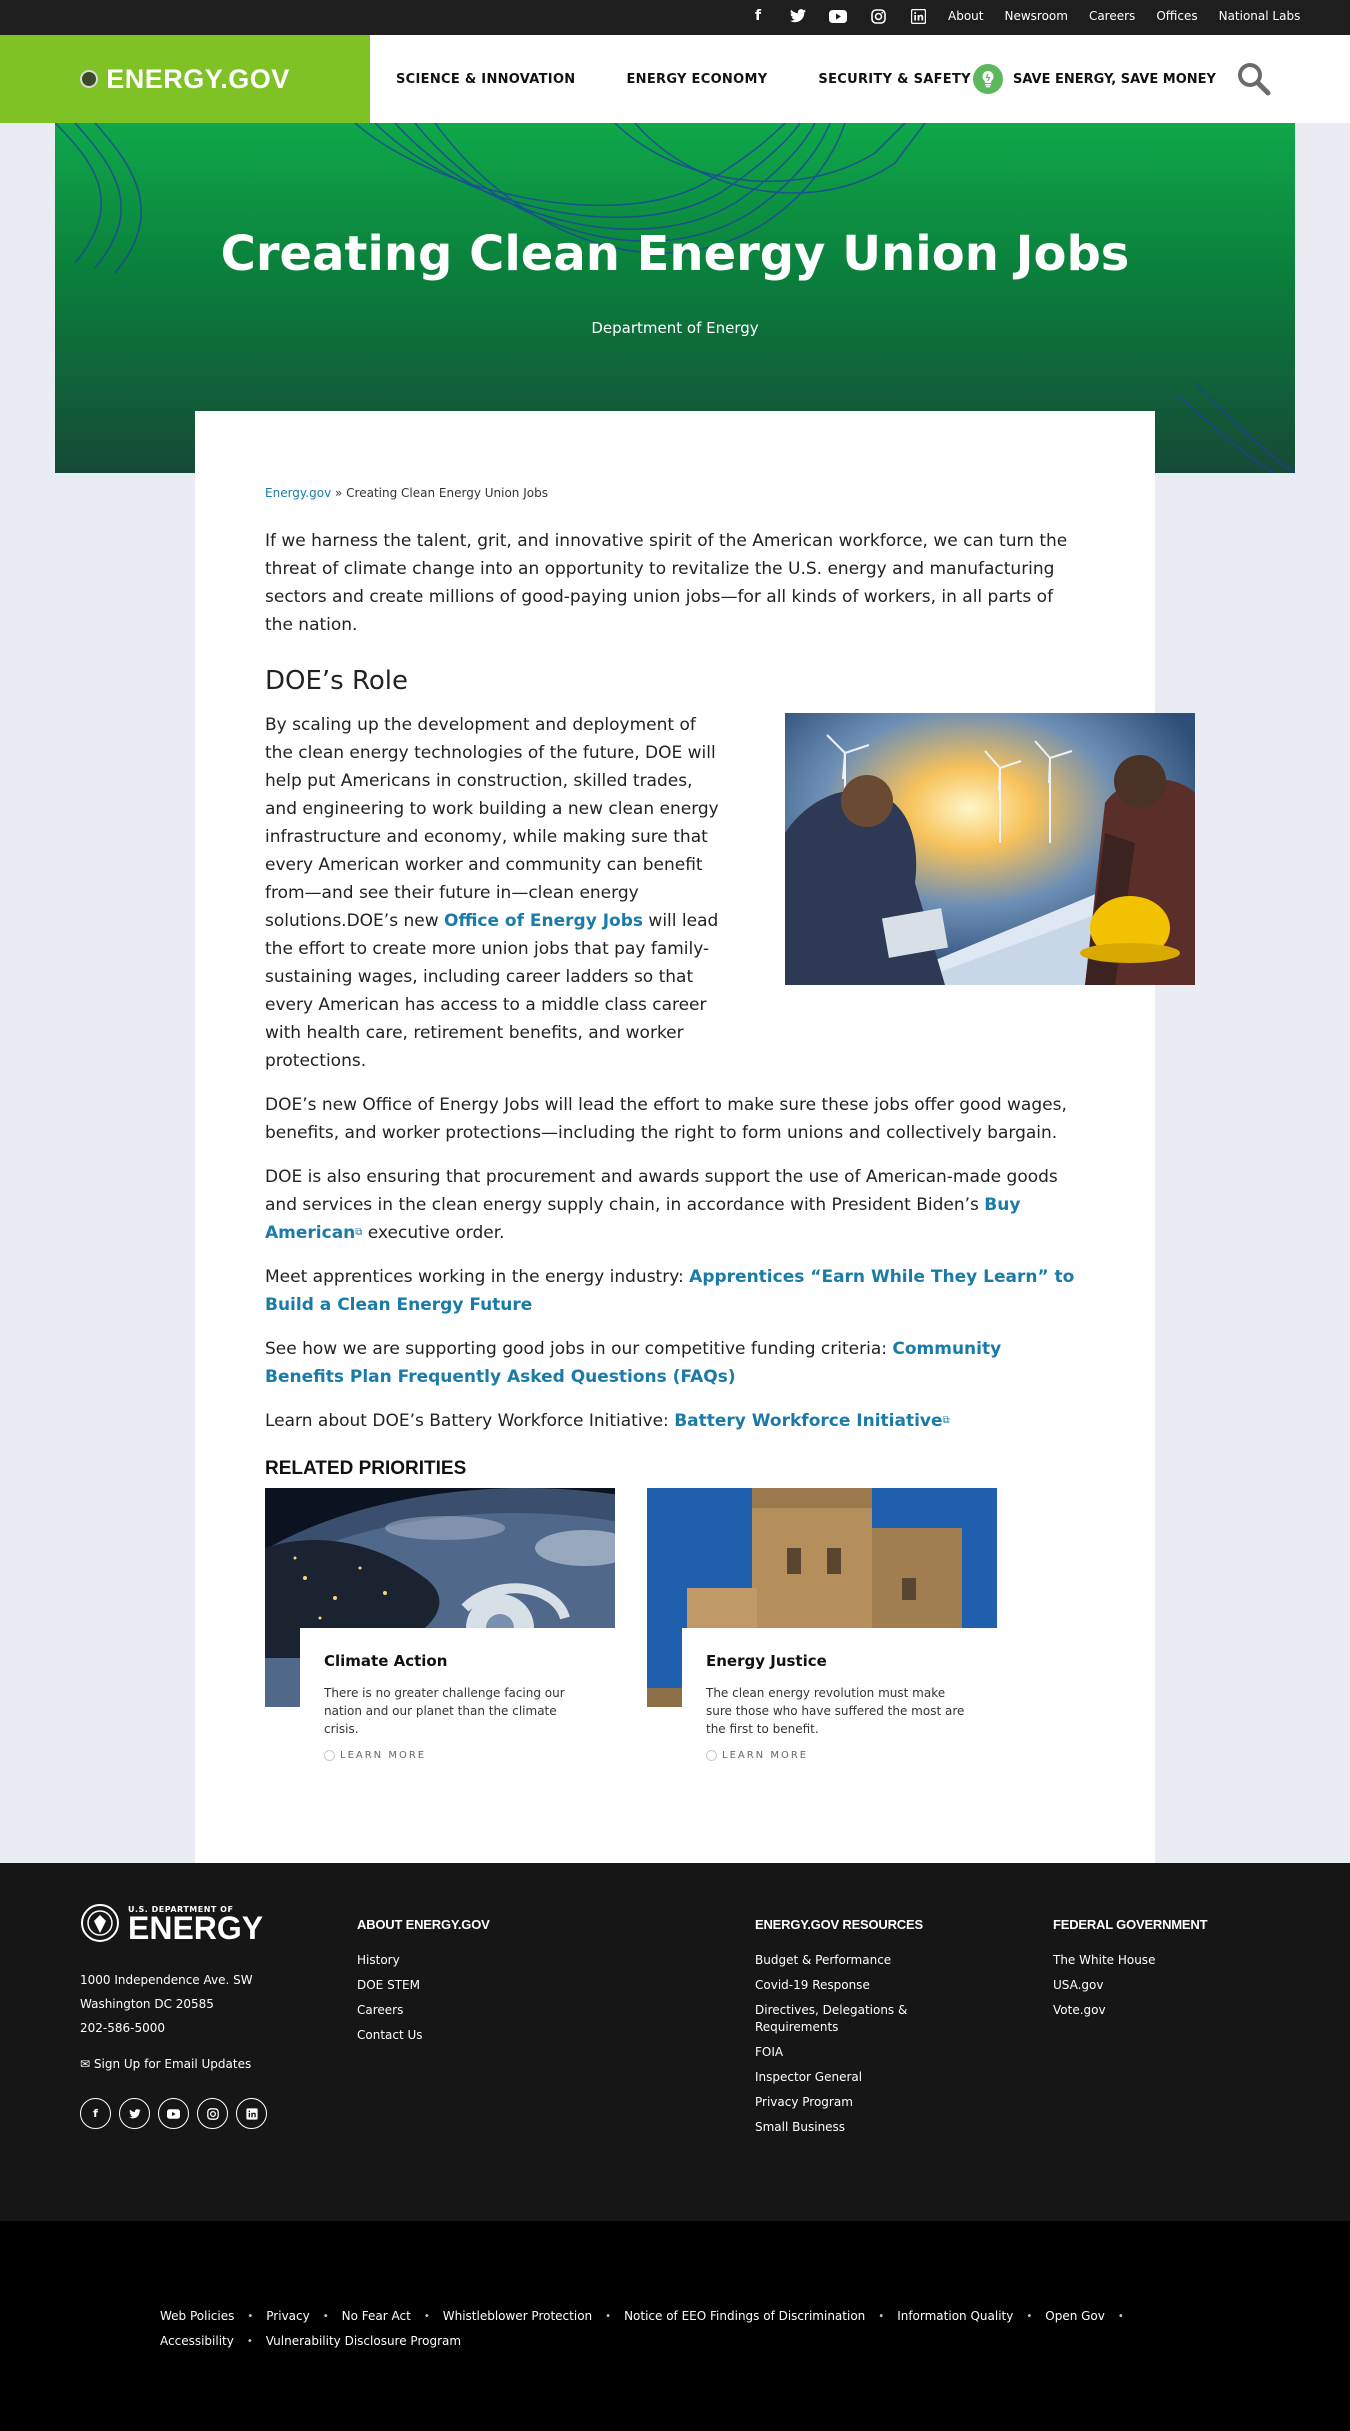  I want to click on footer-link-careers: Careers, so click(423, 2010).